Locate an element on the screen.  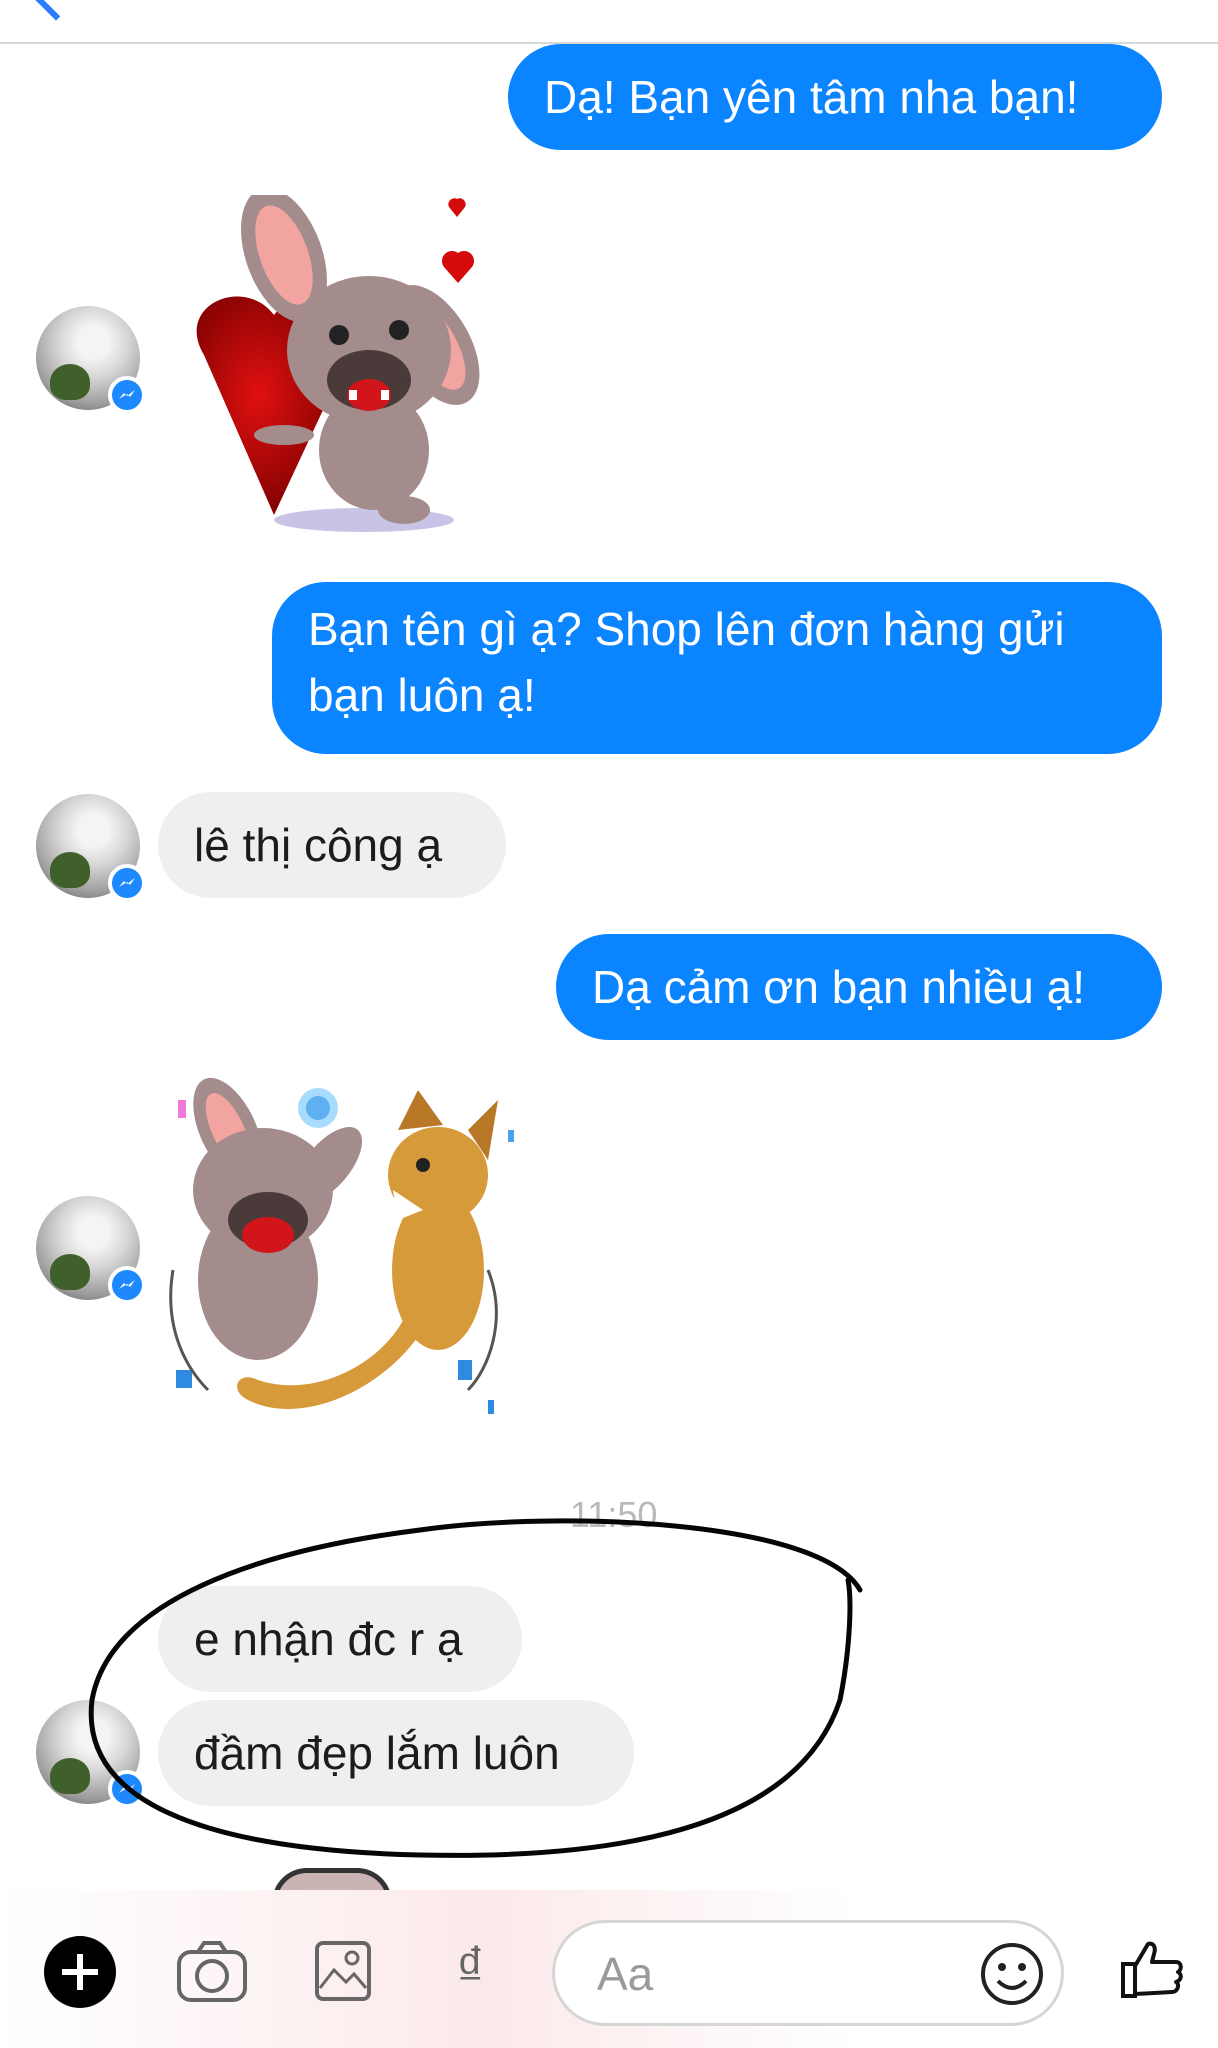
incoming-message: e nhận đc r ạ is located at coordinates (340, 1639).